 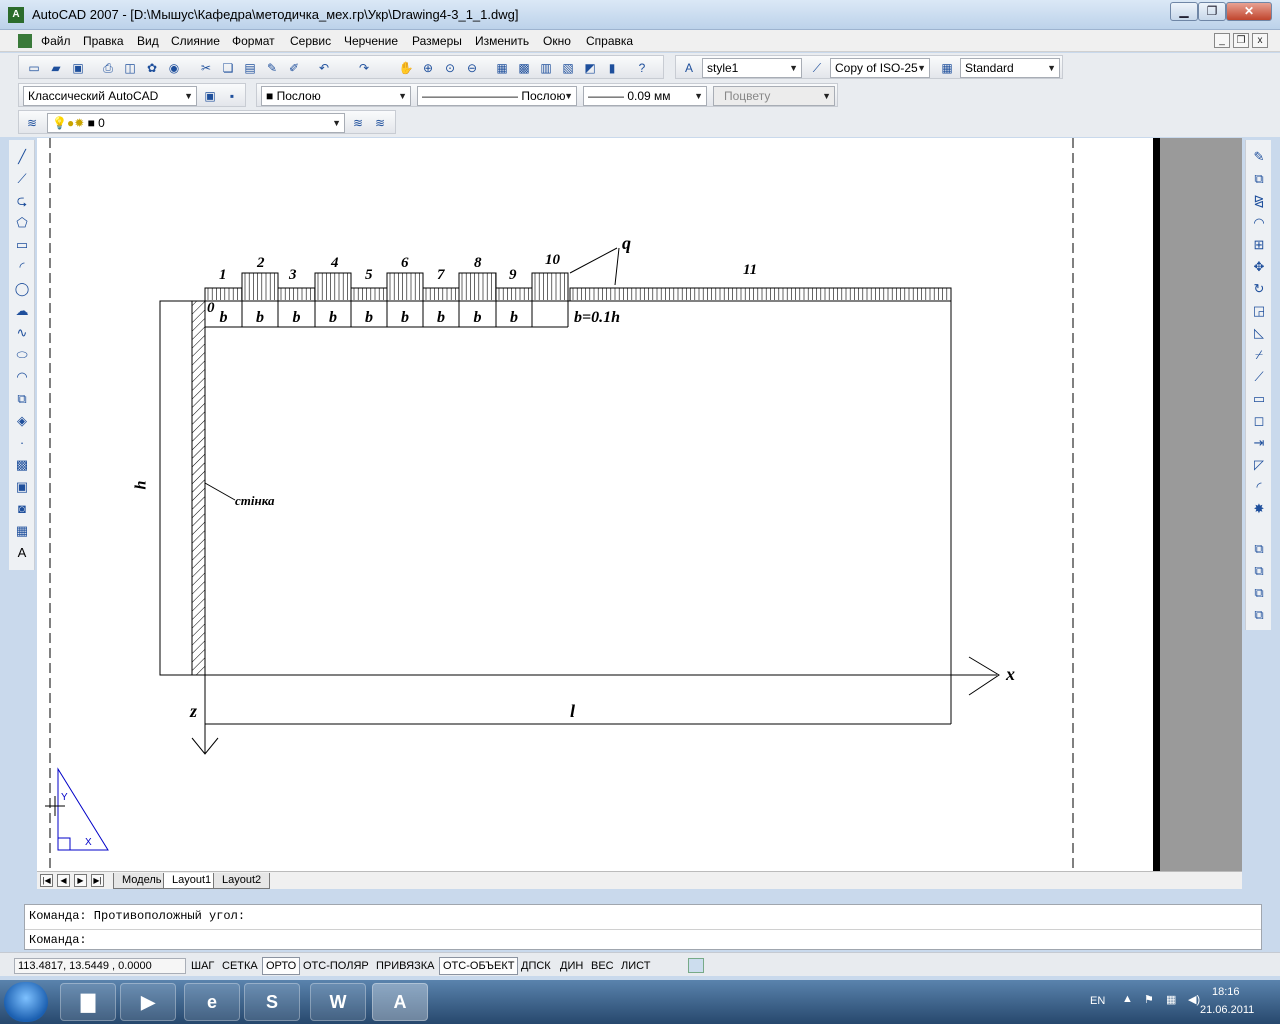 I want to click on explode-icon: ✸, so click(x=1259, y=509).